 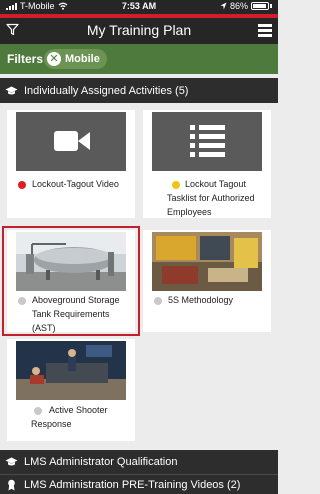 I want to click on status-right: 86%, so click(x=246, y=6).